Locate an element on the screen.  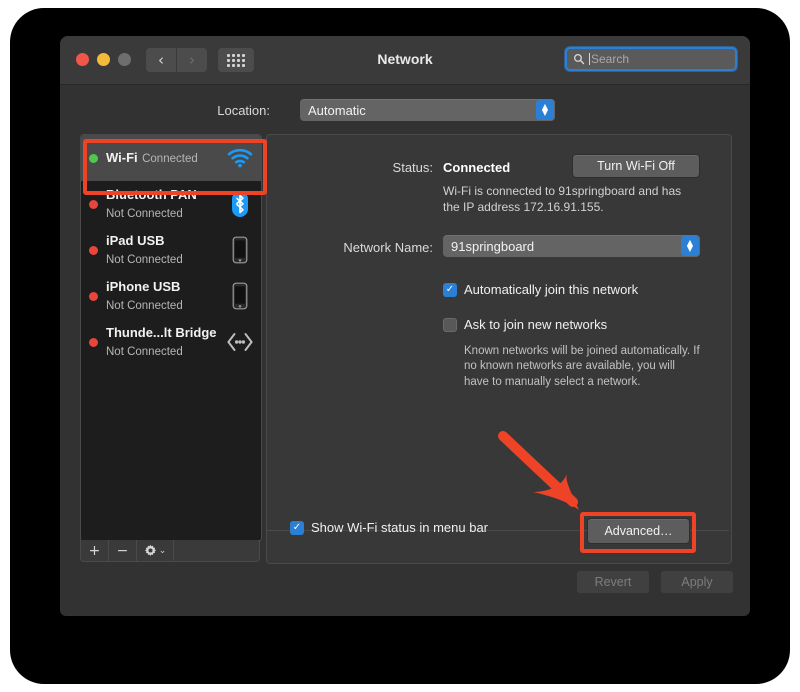
gear-glyph is located at coordinates (150, 550).